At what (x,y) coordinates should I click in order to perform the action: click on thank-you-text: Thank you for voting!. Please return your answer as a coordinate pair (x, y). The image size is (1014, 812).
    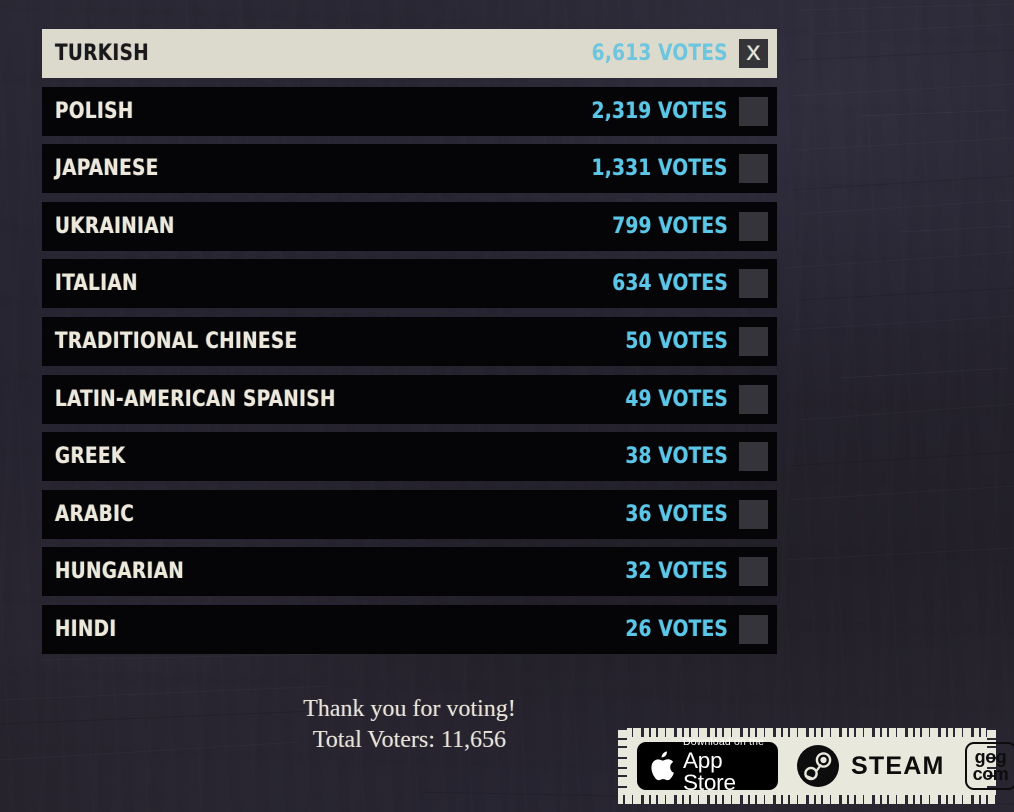
    Looking at the image, I should click on (409, 709).